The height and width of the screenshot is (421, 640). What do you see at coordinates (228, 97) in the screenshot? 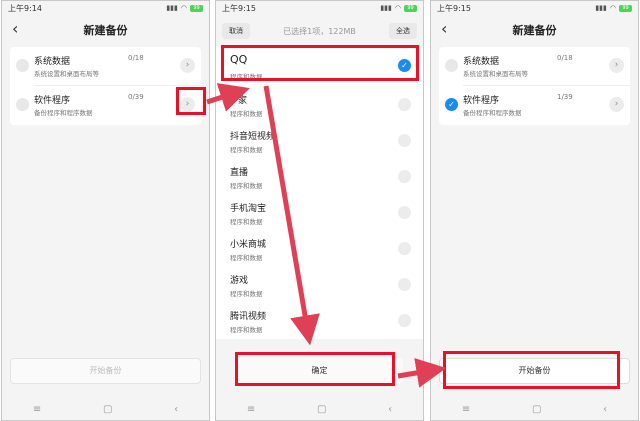
I see `arrow-to-qq` at bounding box center [228, 97].